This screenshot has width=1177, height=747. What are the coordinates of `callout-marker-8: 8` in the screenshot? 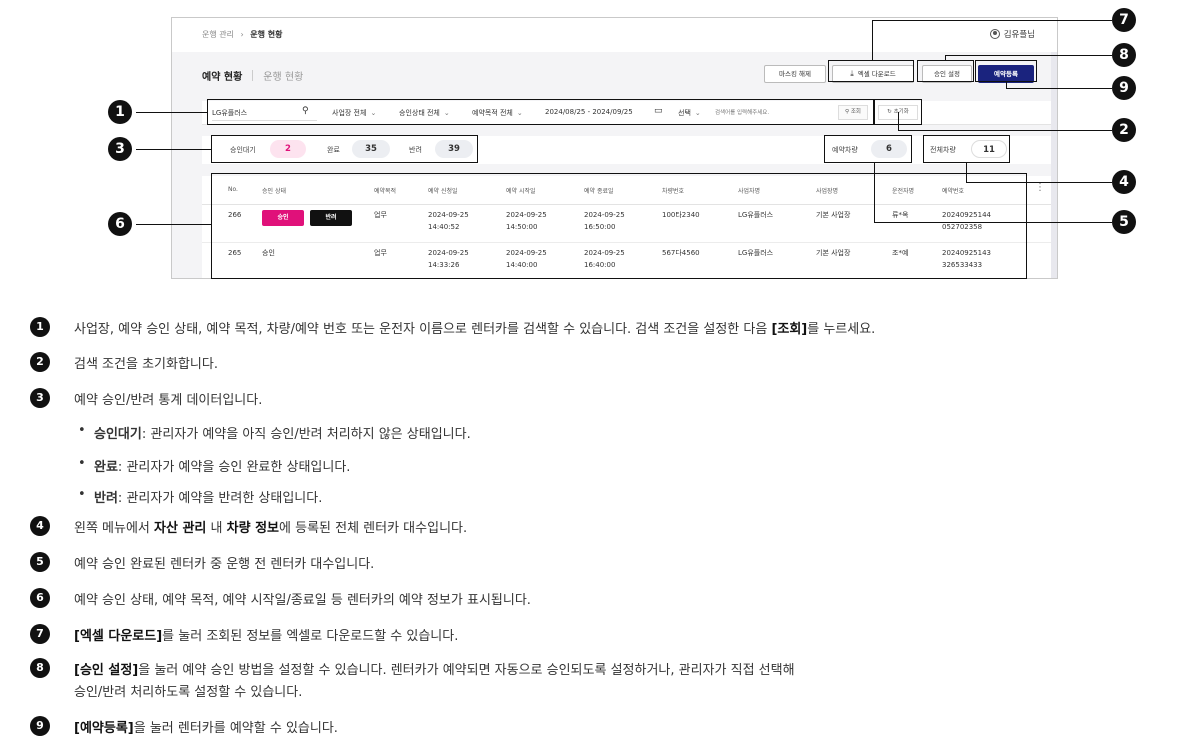 It's located at (1124, 55).